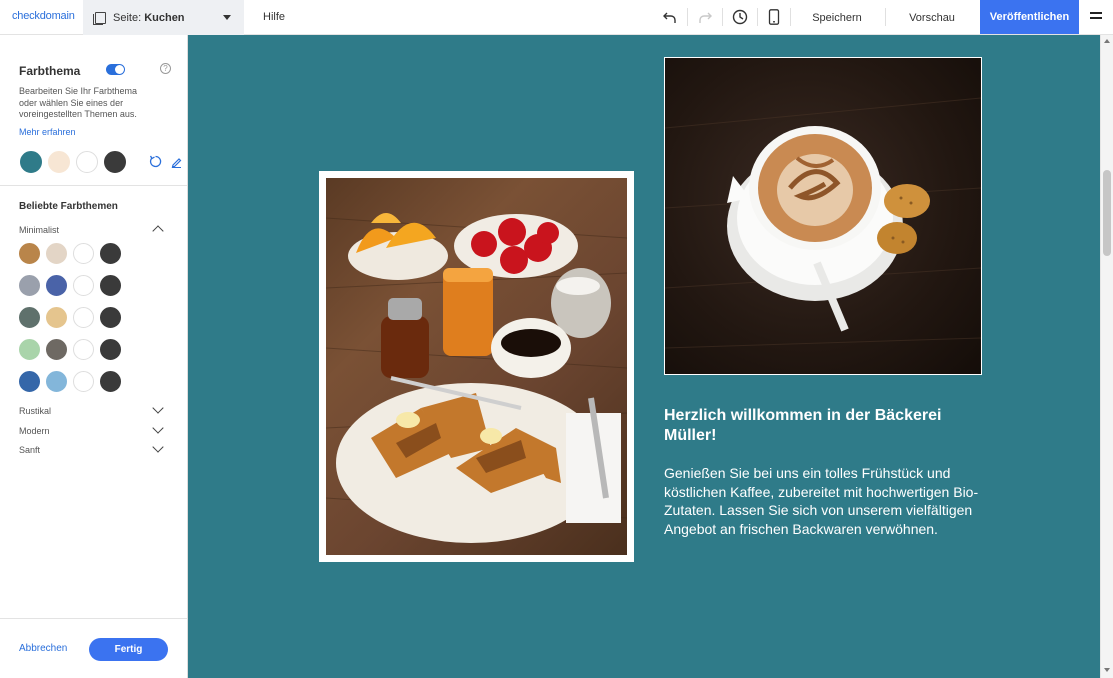  What do you see at coordinates (68, 206) in the screenshot?
I see `popular-themes-title: Beliebte Farbthemen` at bounding box center [68, 206].